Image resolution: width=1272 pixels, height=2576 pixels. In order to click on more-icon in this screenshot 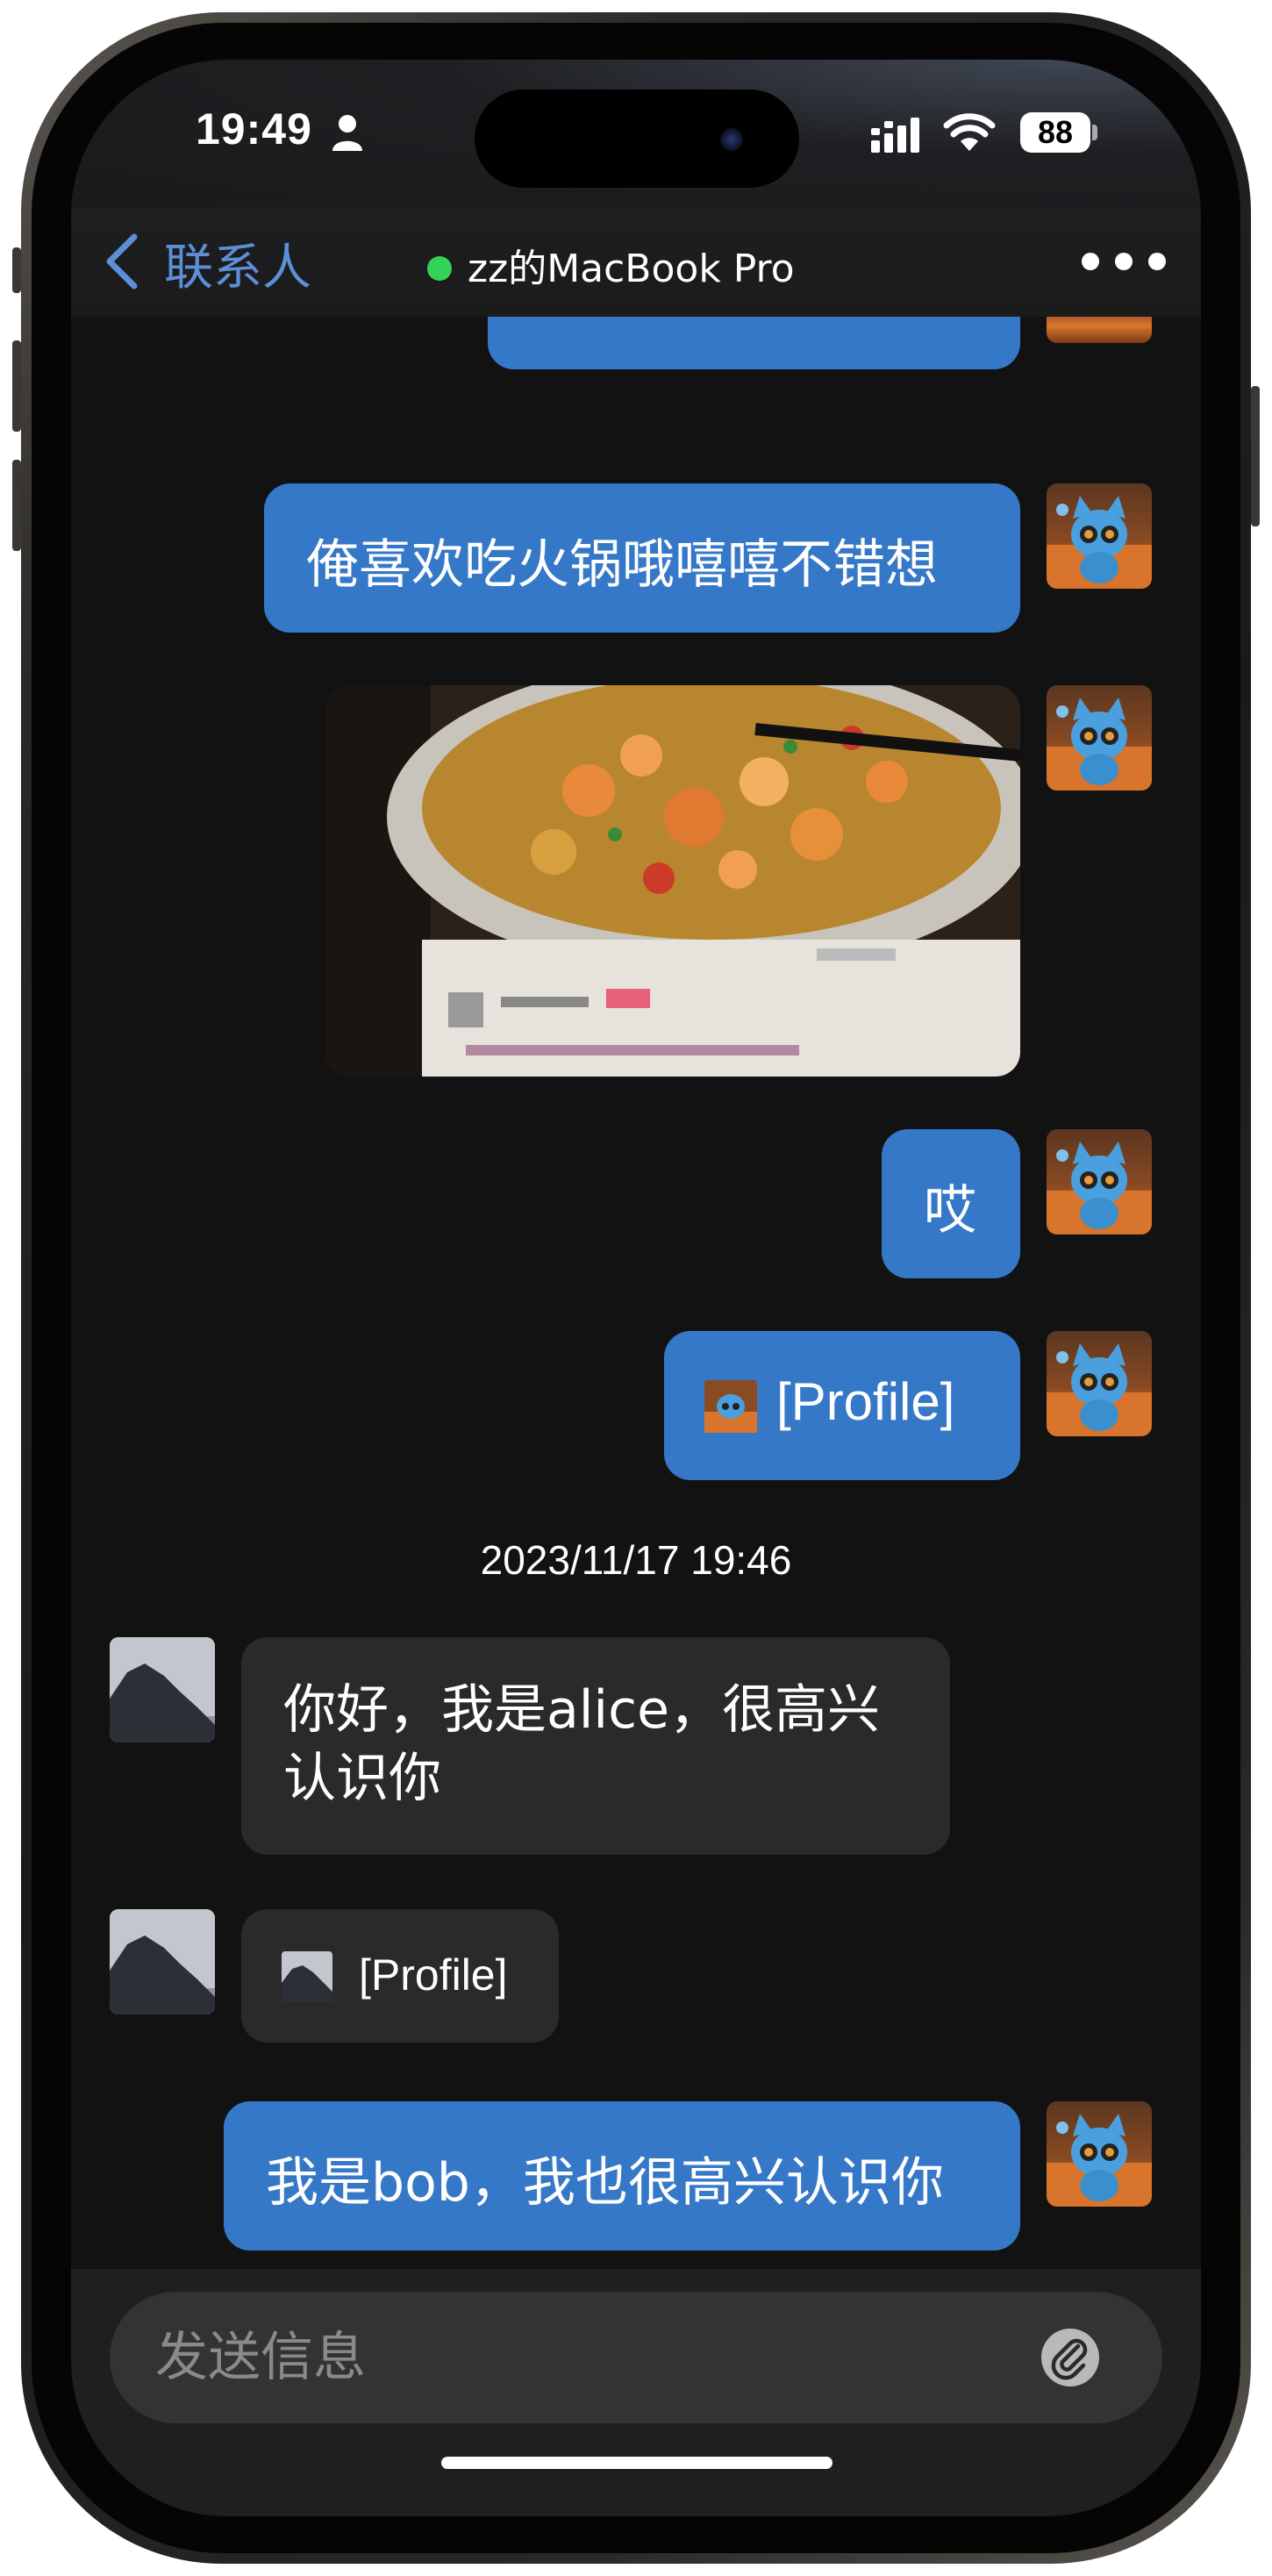, I will do `click(1124, 261)`.